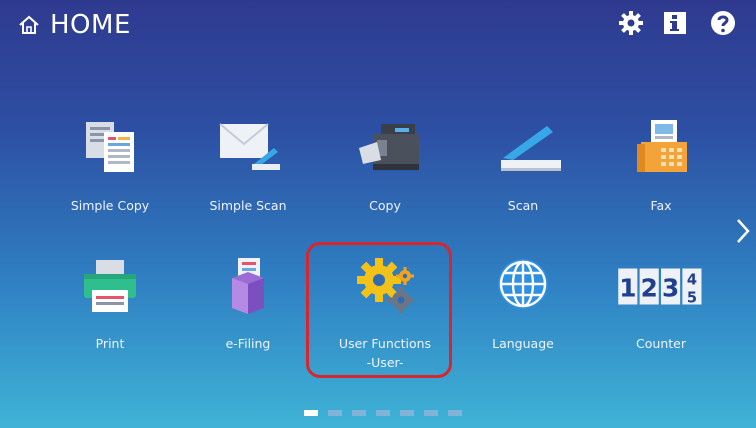 The width and height of the screenshot is (756, 428). I want to click on gears-icon, so click(385, 285).